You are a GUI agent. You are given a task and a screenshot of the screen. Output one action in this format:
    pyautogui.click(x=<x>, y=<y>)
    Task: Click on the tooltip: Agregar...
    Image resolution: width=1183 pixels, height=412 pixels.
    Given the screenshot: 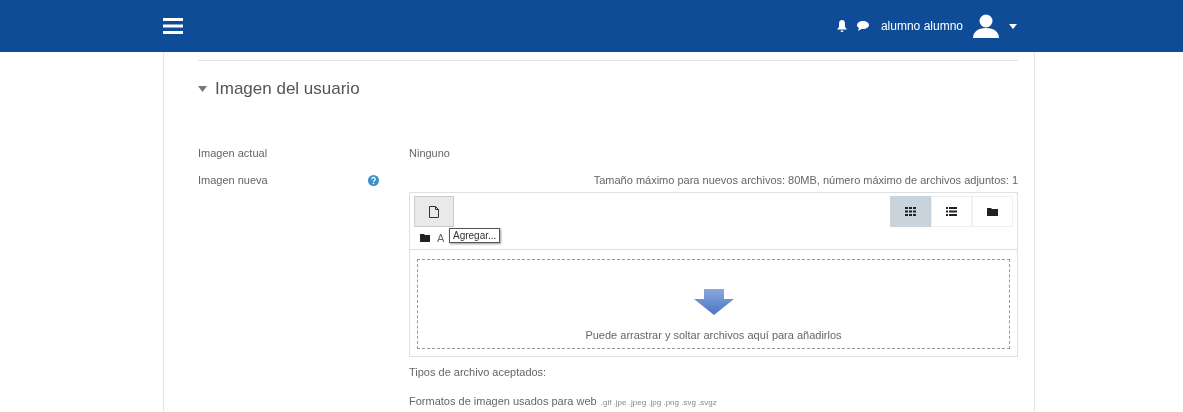 What is the action you would take?
    pyautogui.click(x=475, y=235)
    